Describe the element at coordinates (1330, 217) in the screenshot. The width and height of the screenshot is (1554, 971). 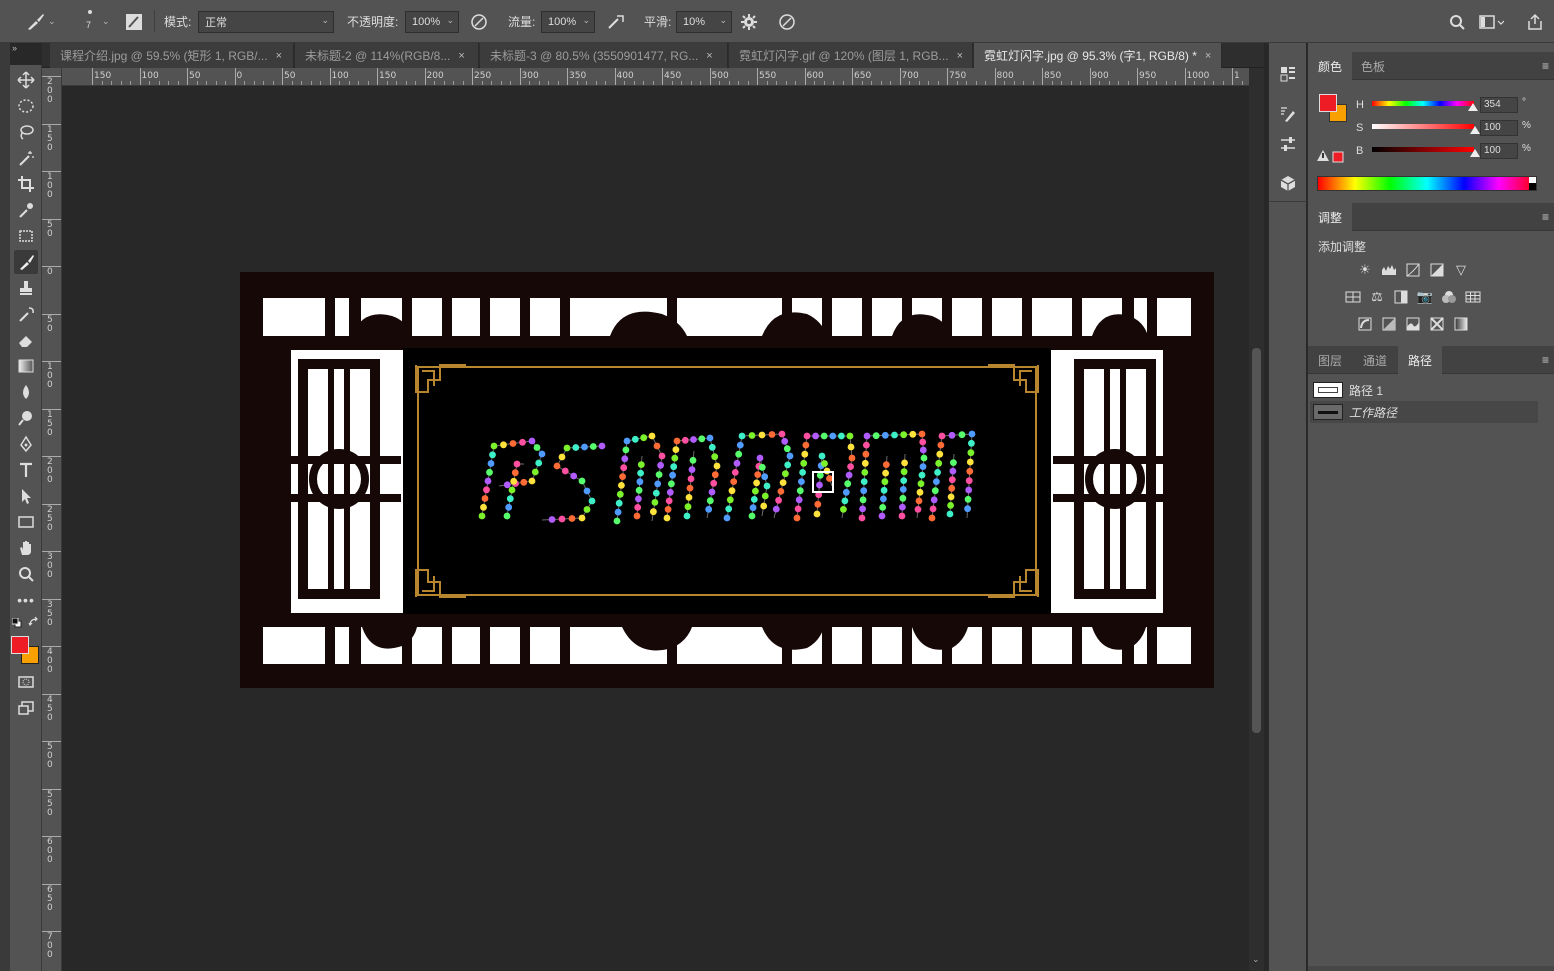
I see `tab-adjustments: 调整` at that location.